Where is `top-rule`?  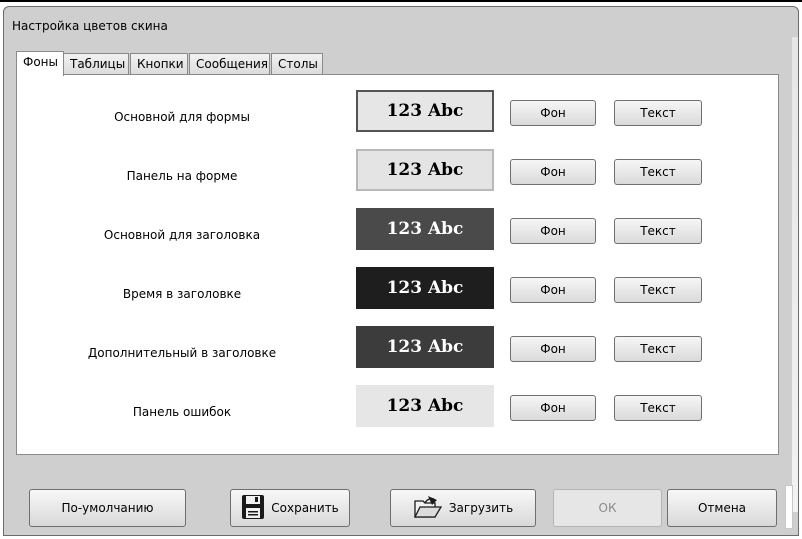
top-rule is located at coordinates (401, 1).